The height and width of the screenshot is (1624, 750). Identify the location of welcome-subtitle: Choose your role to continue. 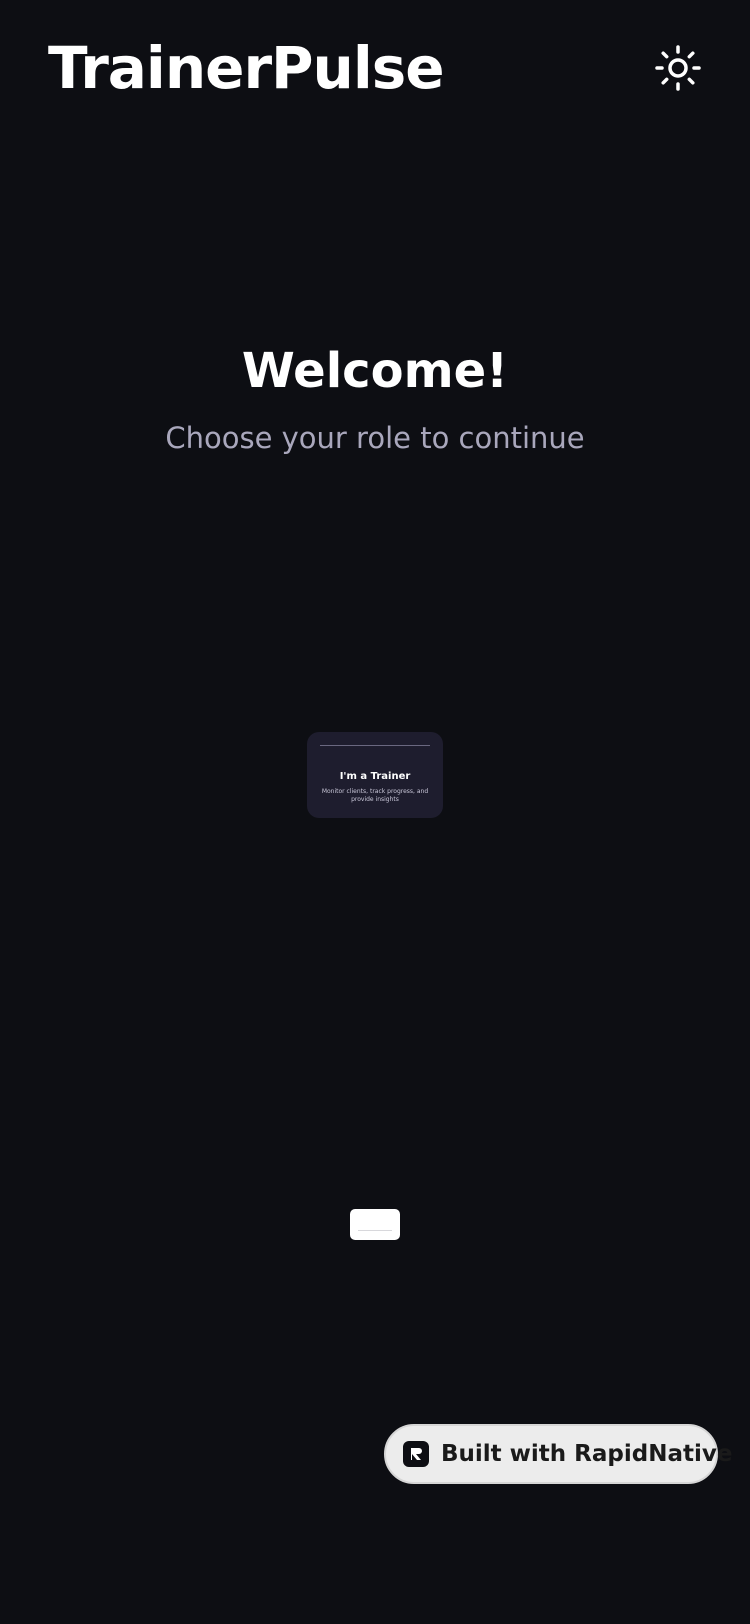
(375, 438).